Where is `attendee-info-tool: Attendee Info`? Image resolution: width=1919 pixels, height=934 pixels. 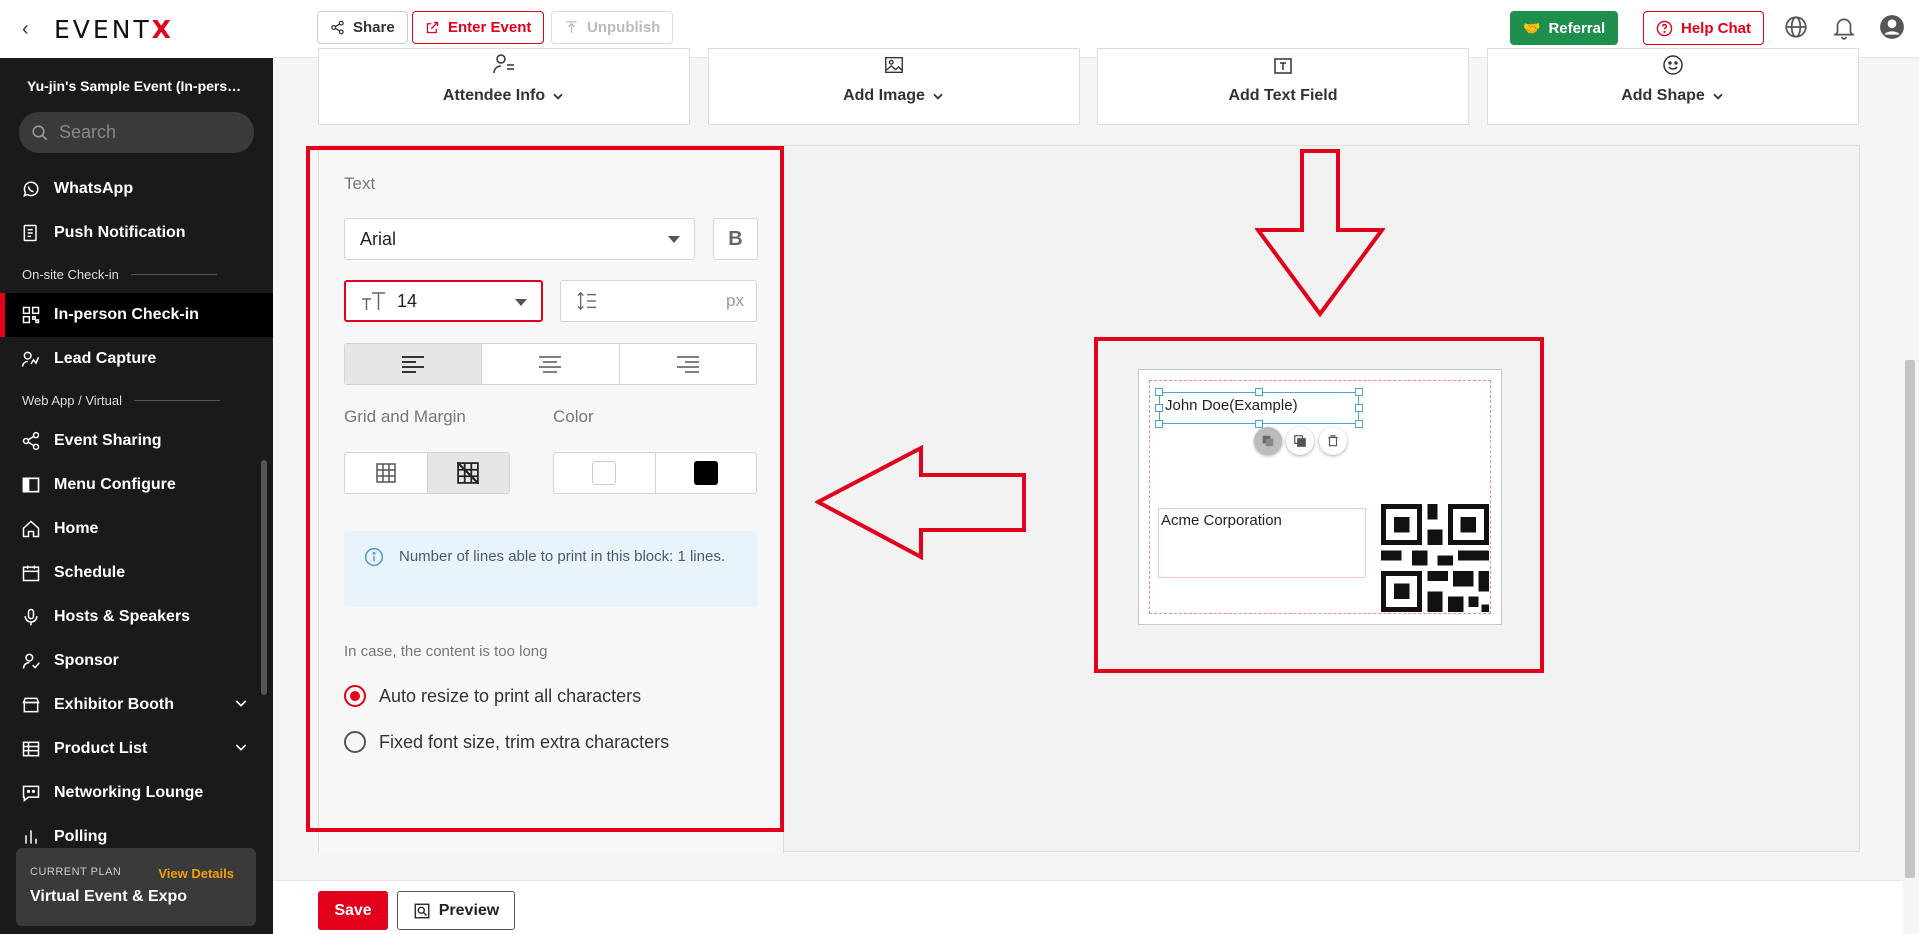
attendee-info-tool: Attendee Info is located at coordinates (504, 86).